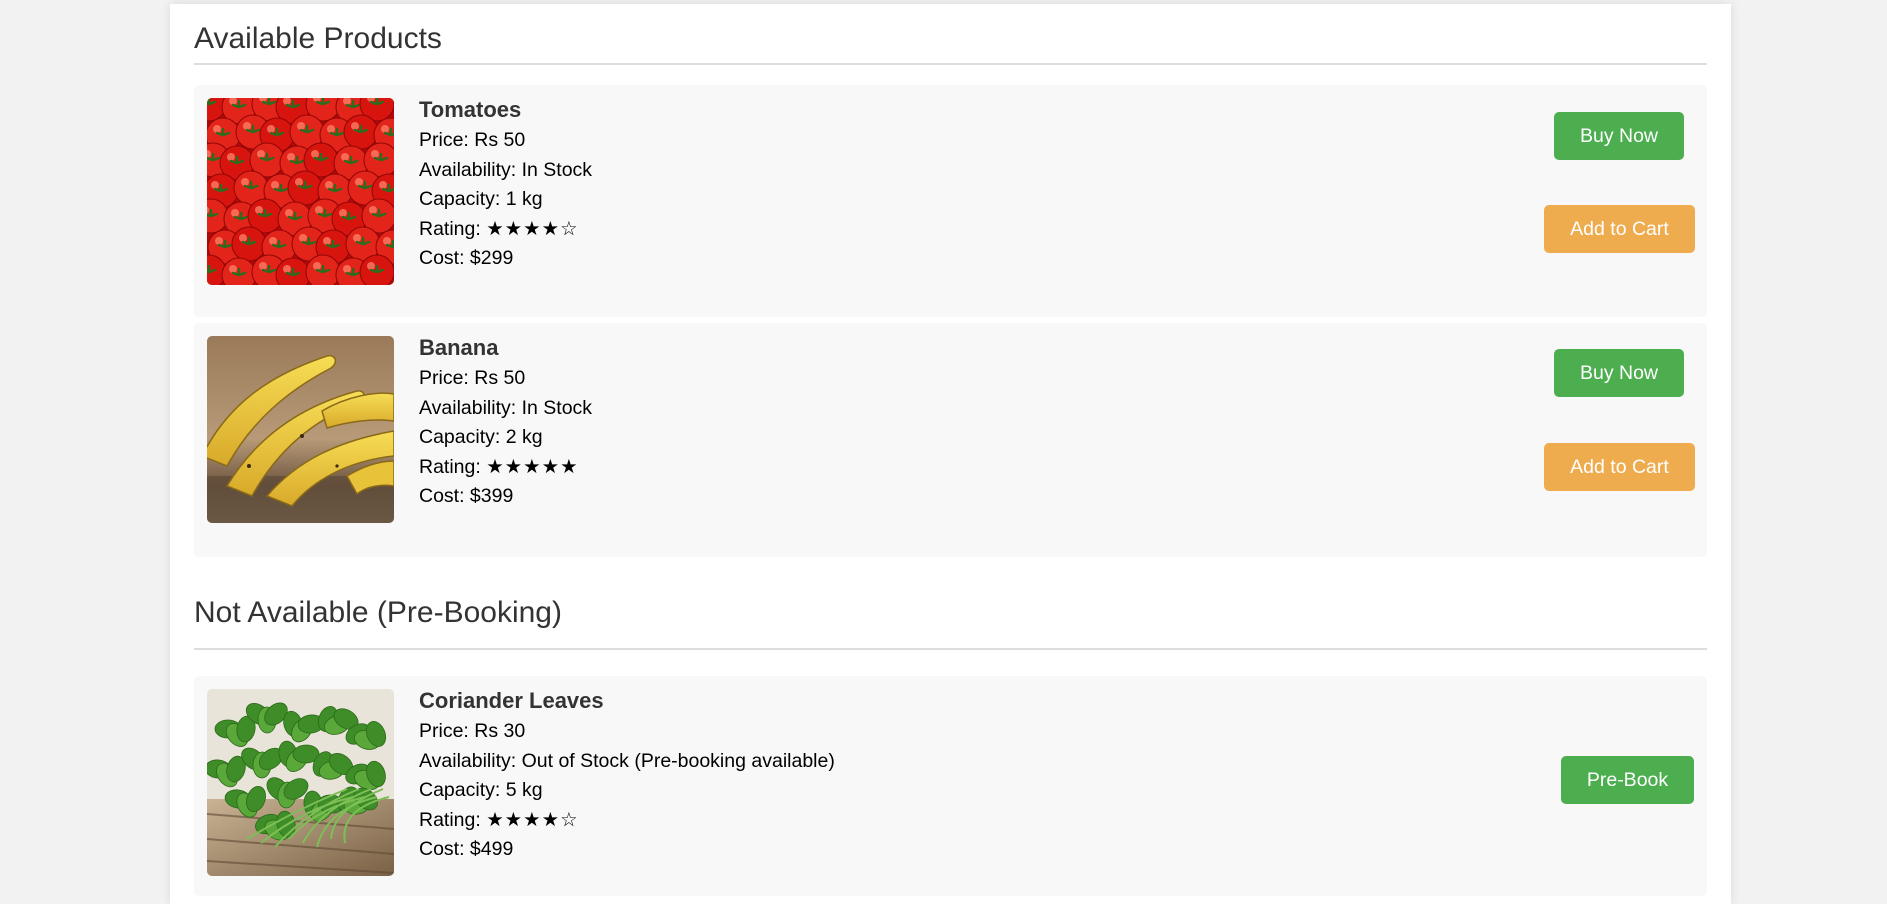  I want to click on coriander-image, so click(300, 782).